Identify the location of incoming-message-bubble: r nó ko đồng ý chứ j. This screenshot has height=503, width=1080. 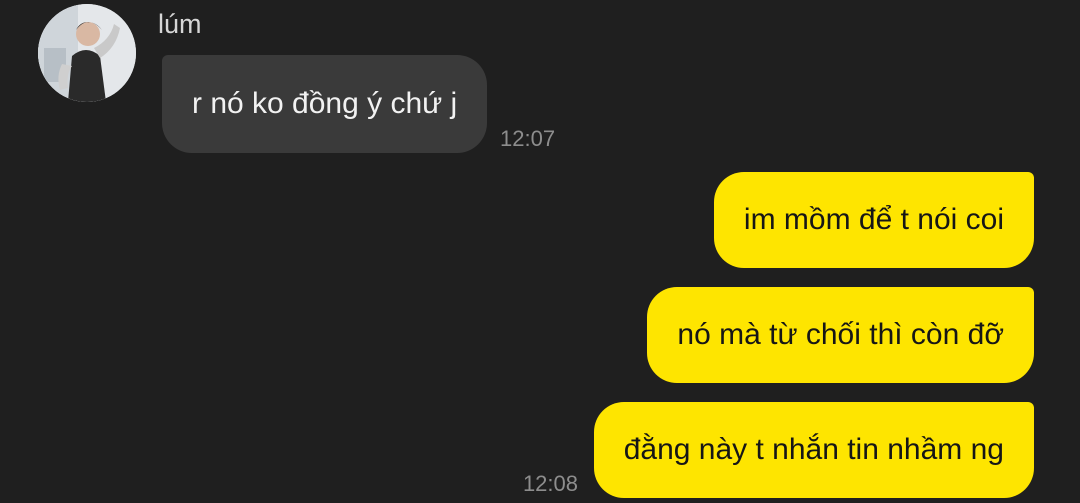
(325, 104).